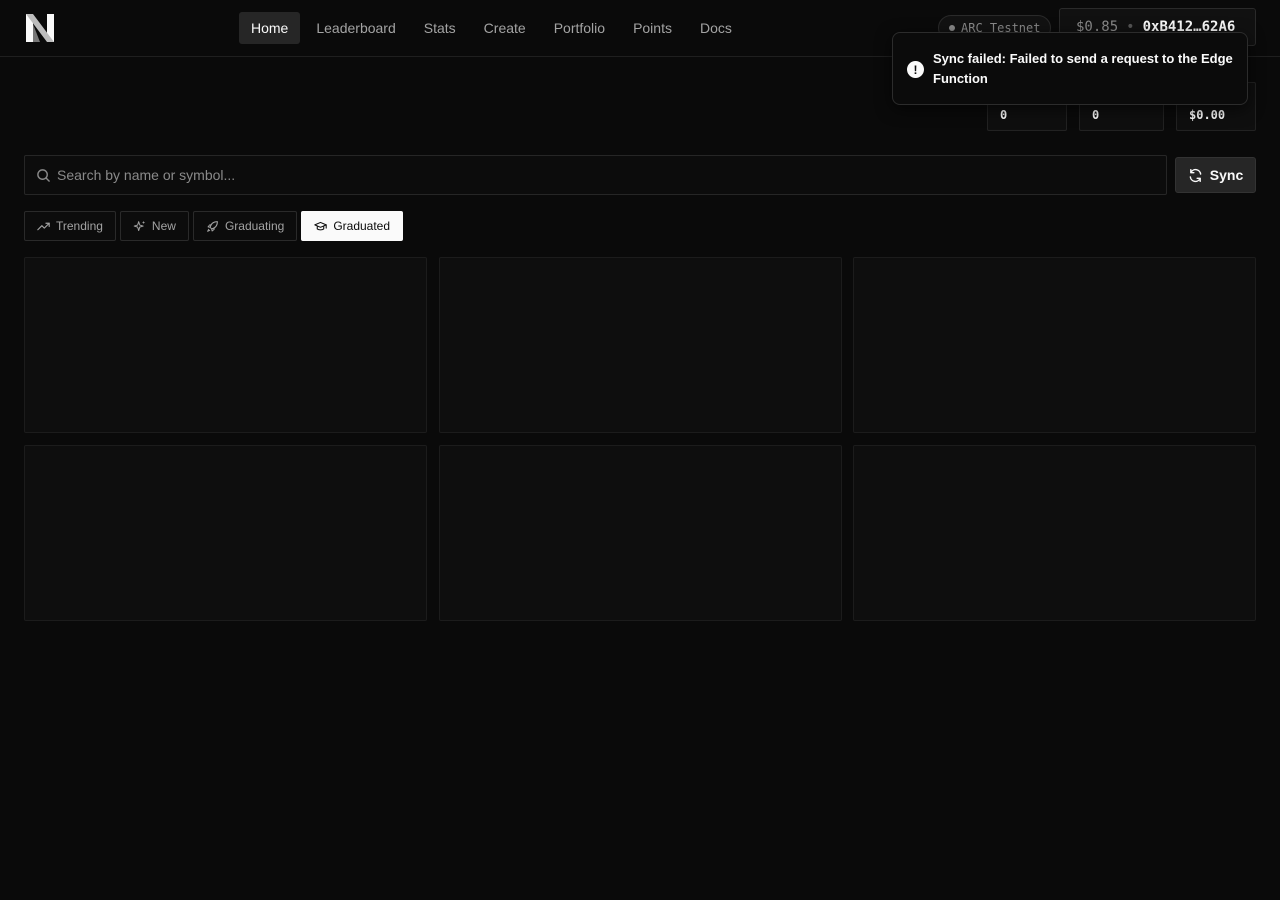  What do you see at coordinates (440, 28) in the screenshot?
I see `nav-stats: Stats` at bounding box center [440, 28].